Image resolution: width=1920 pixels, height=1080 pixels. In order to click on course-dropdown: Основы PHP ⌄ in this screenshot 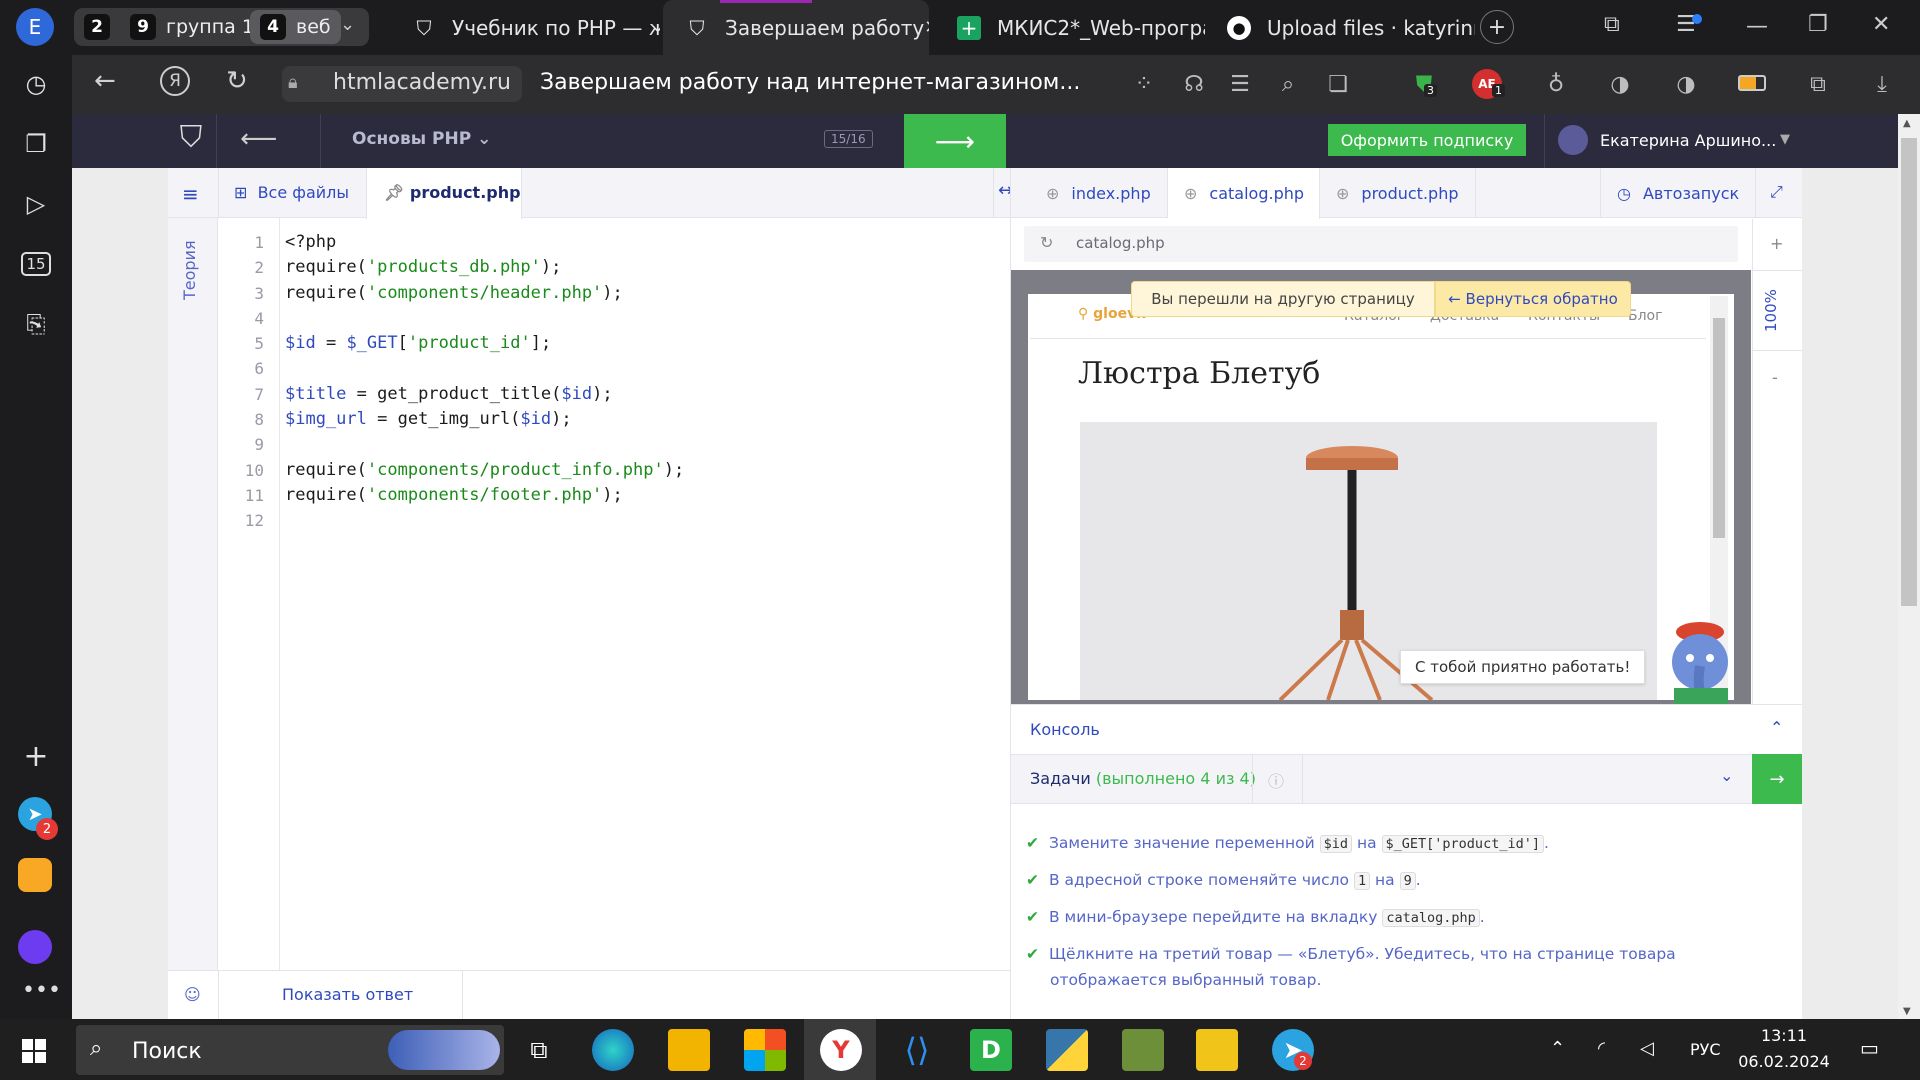, I will do `click(421, 139)`.